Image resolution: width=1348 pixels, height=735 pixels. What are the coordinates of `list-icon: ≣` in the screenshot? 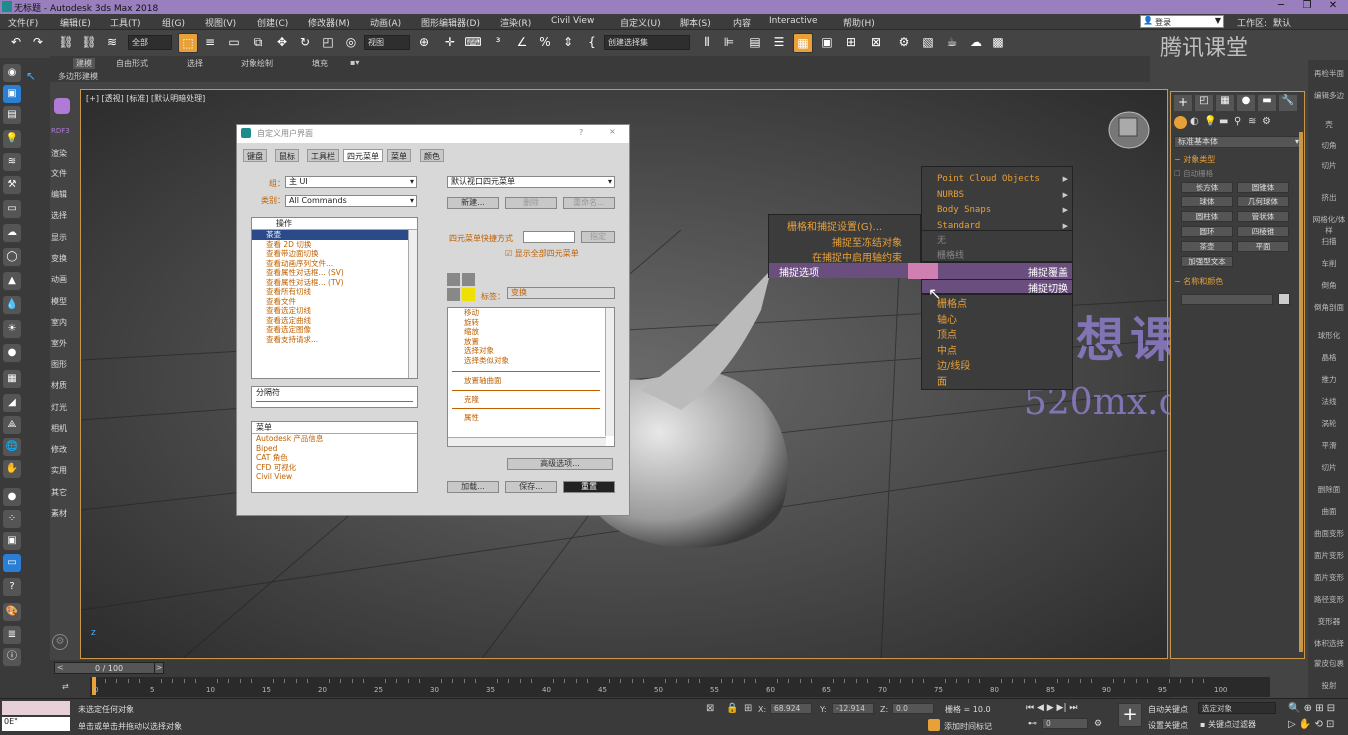 It's located at (12, 635).